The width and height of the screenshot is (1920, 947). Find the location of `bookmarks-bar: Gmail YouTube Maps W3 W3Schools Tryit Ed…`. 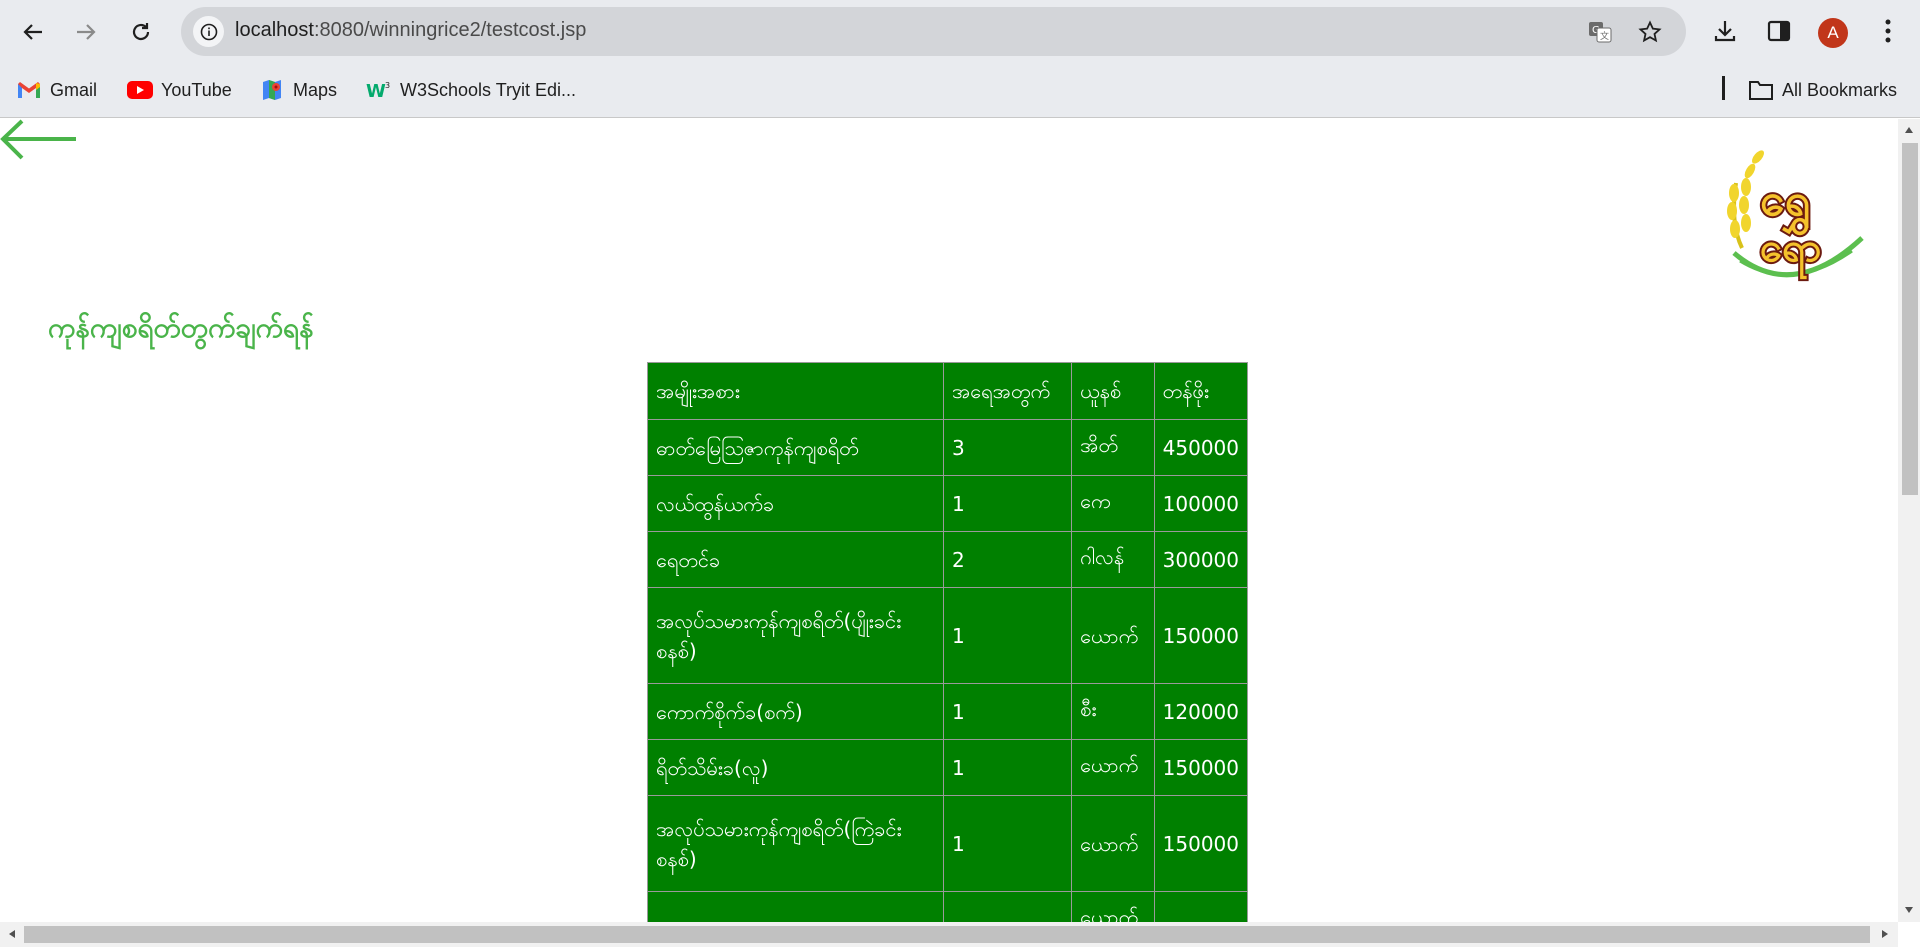

bookmarks-bar: Gmail YouTube Maps W3 W3Schools Tryit Ed… is located at coordinates (960, 90).